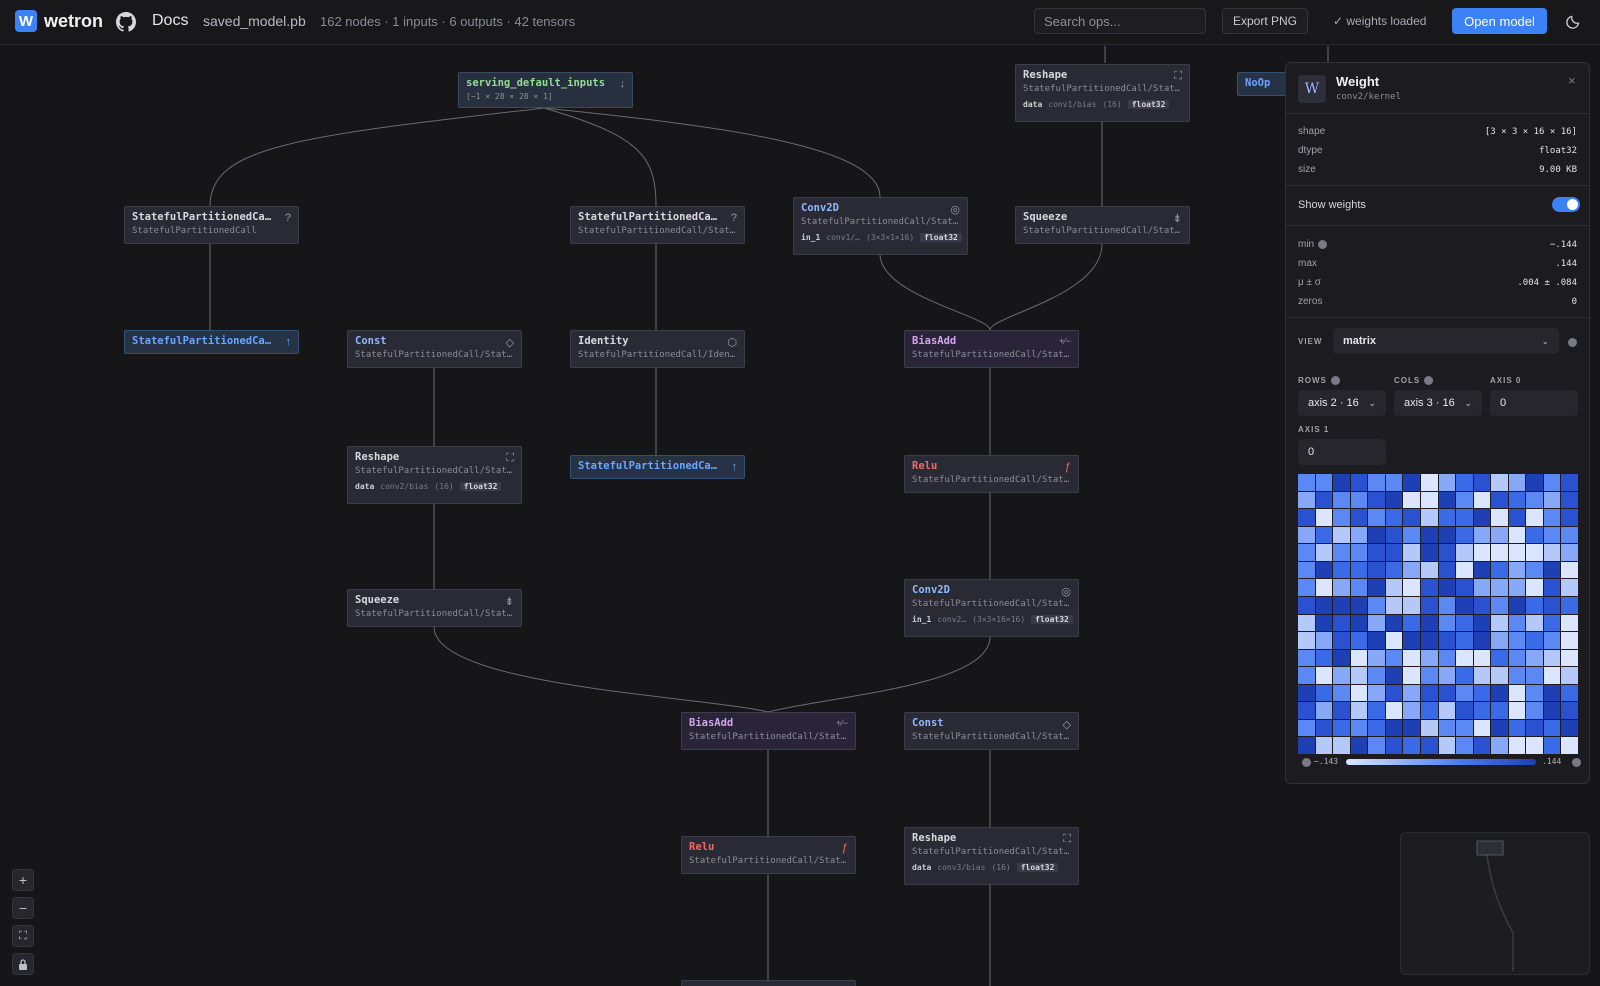 The width and height of the screenshot is (1600, 986). Describe the element at coordinates (768, 983) in the screenshot. I see `graph-node-partial` at that location.